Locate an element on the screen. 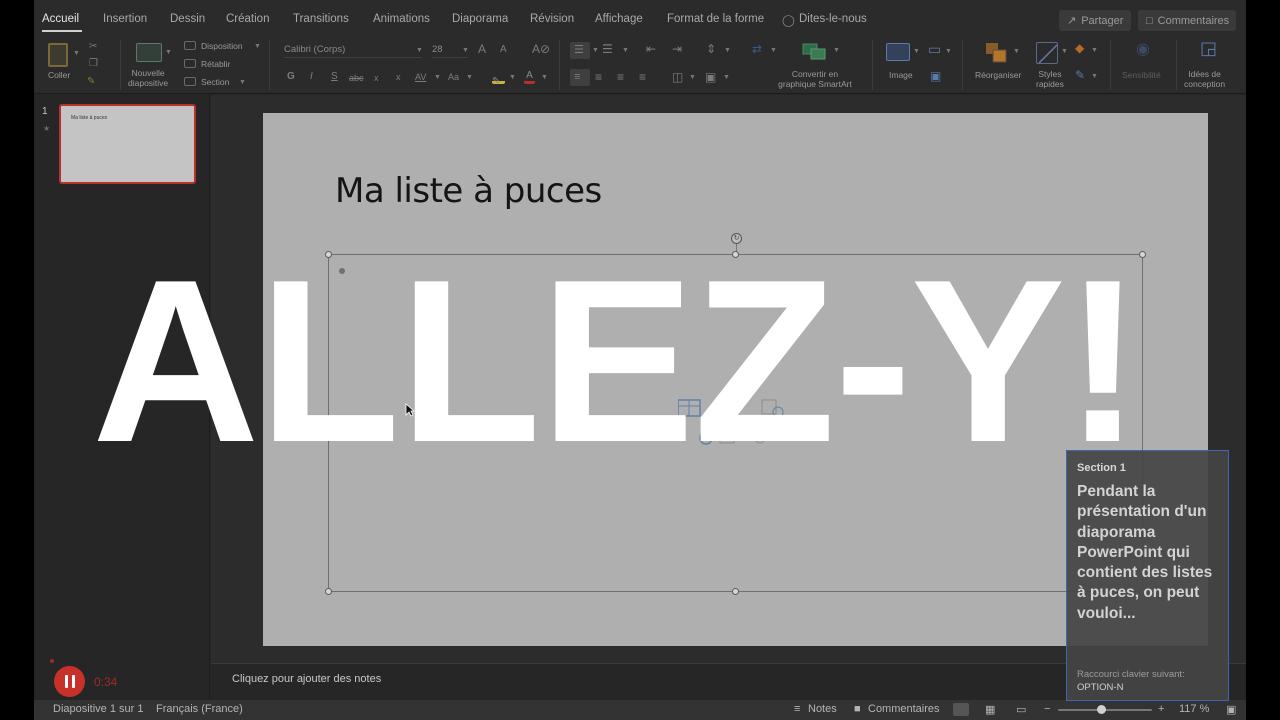 This screenshot has height=720, width=1280. underline-button: S is located at coordinates (334, 77).